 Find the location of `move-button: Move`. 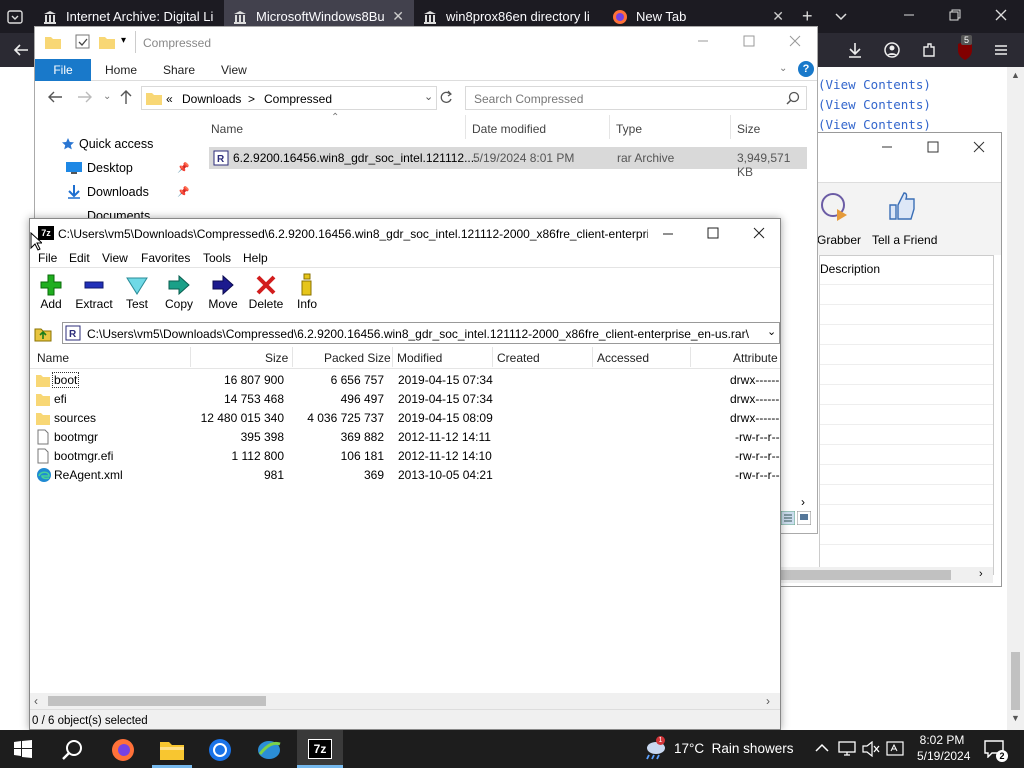

move-button: Move is located at coordinates (223, 292).